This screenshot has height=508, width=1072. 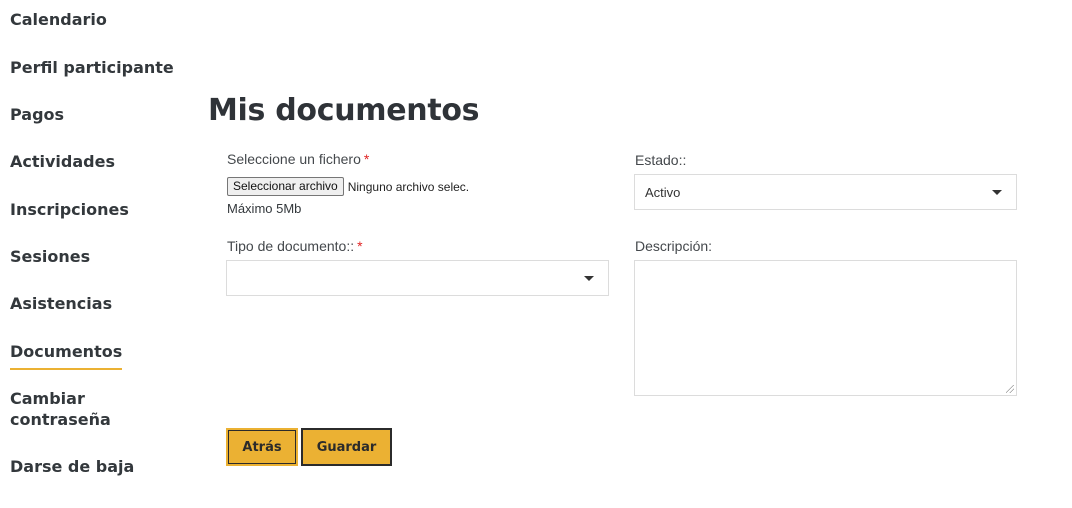 I want to click on sidebar-item-documentos: Documentos, so click(x=66, y=355).